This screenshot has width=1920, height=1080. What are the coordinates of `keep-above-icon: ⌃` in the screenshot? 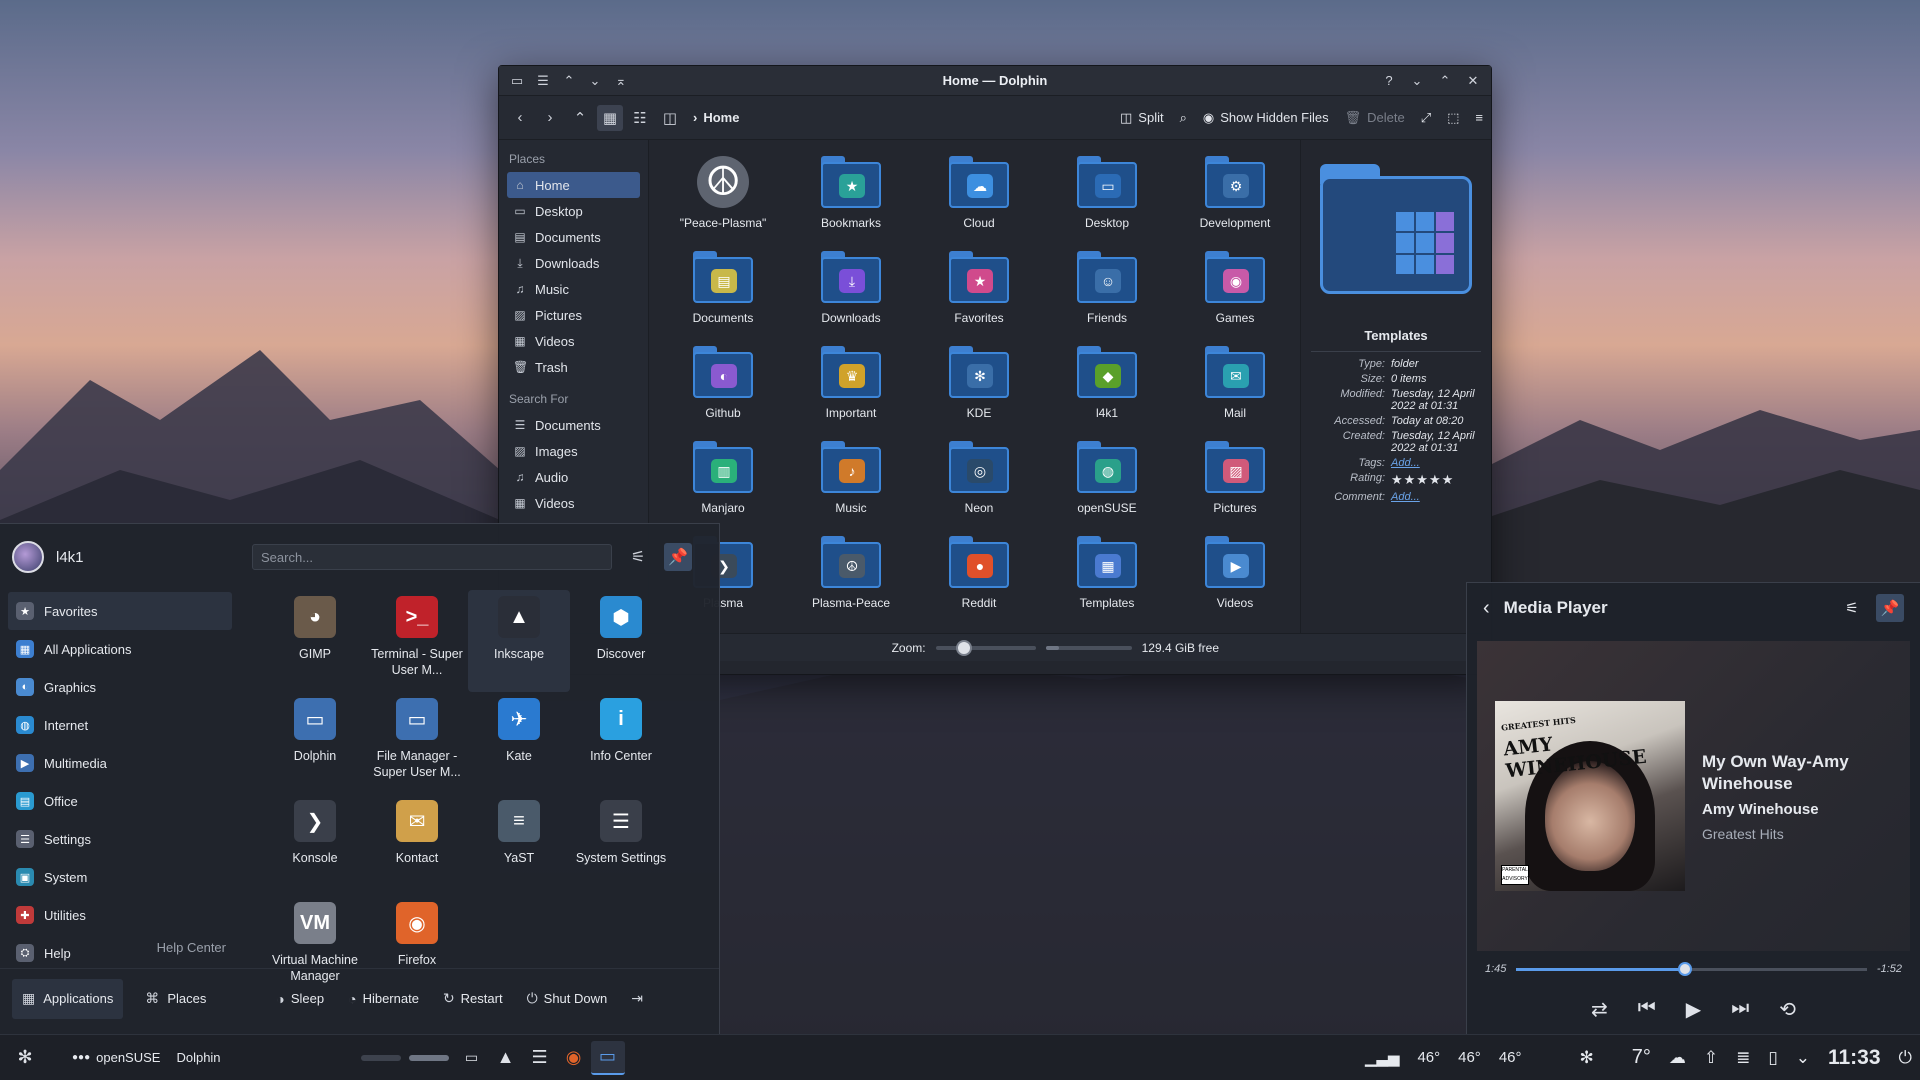 It's located at (569, 81).